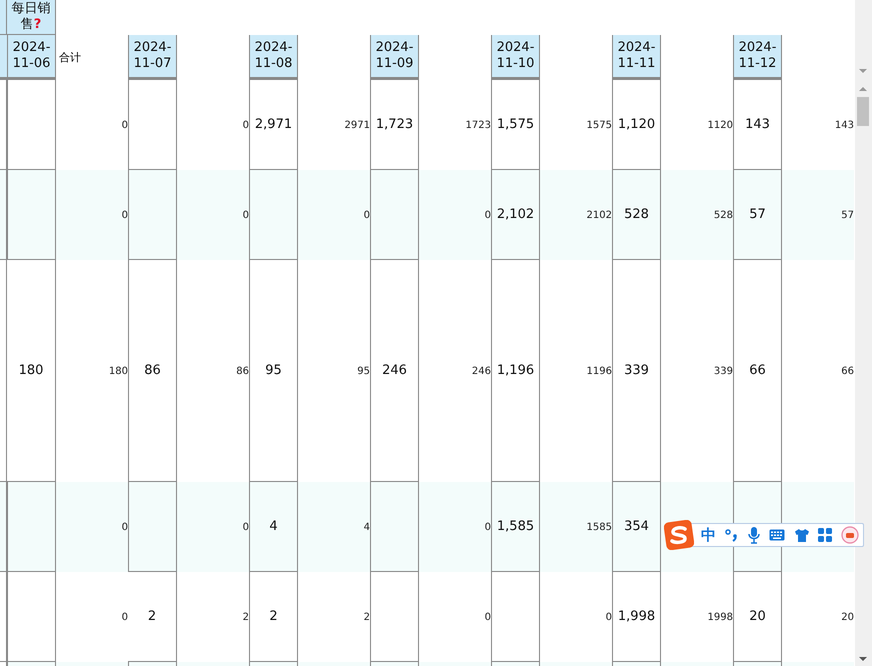  Describe the element at coordinates (31, 371) in the screenshot. I see `table-cell: 180` at that location.